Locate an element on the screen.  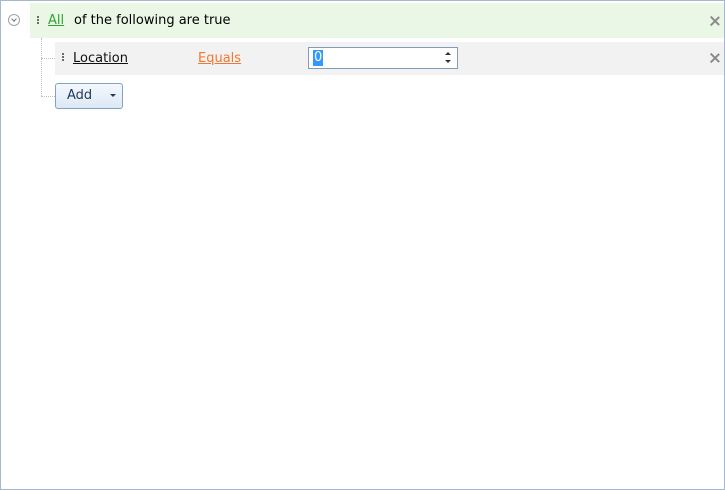
caret-down-icon is located at coordinates (113, 95).